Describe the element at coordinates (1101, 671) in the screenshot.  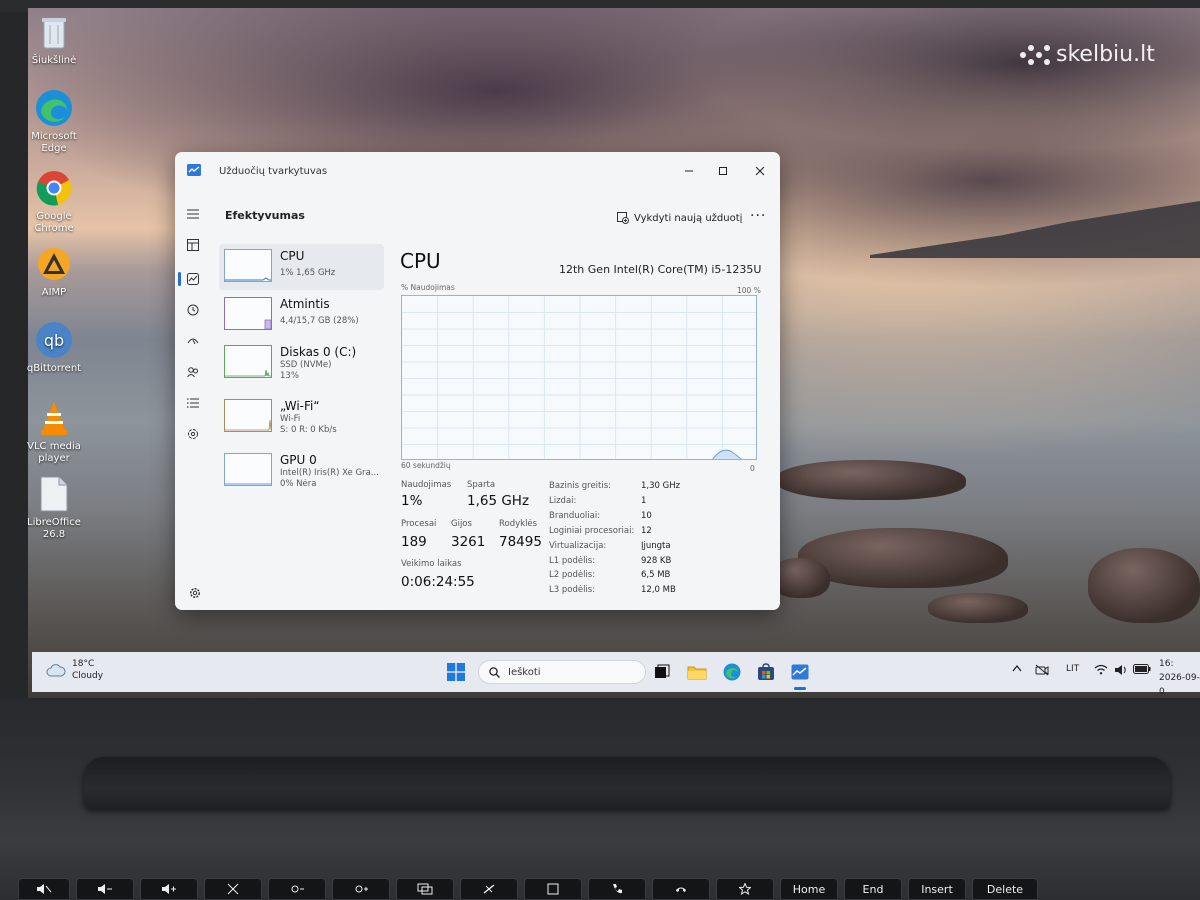
I see `tray-network` at that location.